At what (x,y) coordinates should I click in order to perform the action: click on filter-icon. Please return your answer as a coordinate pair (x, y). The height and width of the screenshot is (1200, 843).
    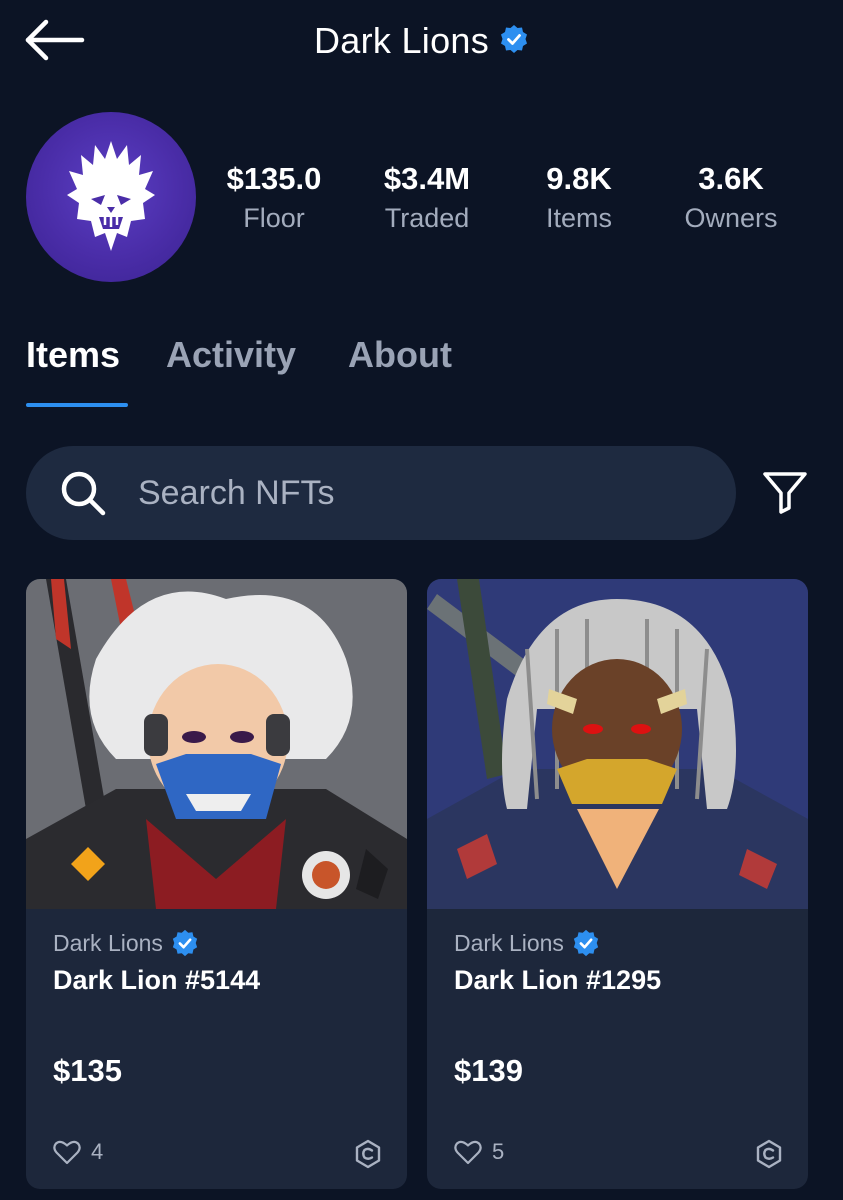
    Looking at the image, I should click on (785, 493).